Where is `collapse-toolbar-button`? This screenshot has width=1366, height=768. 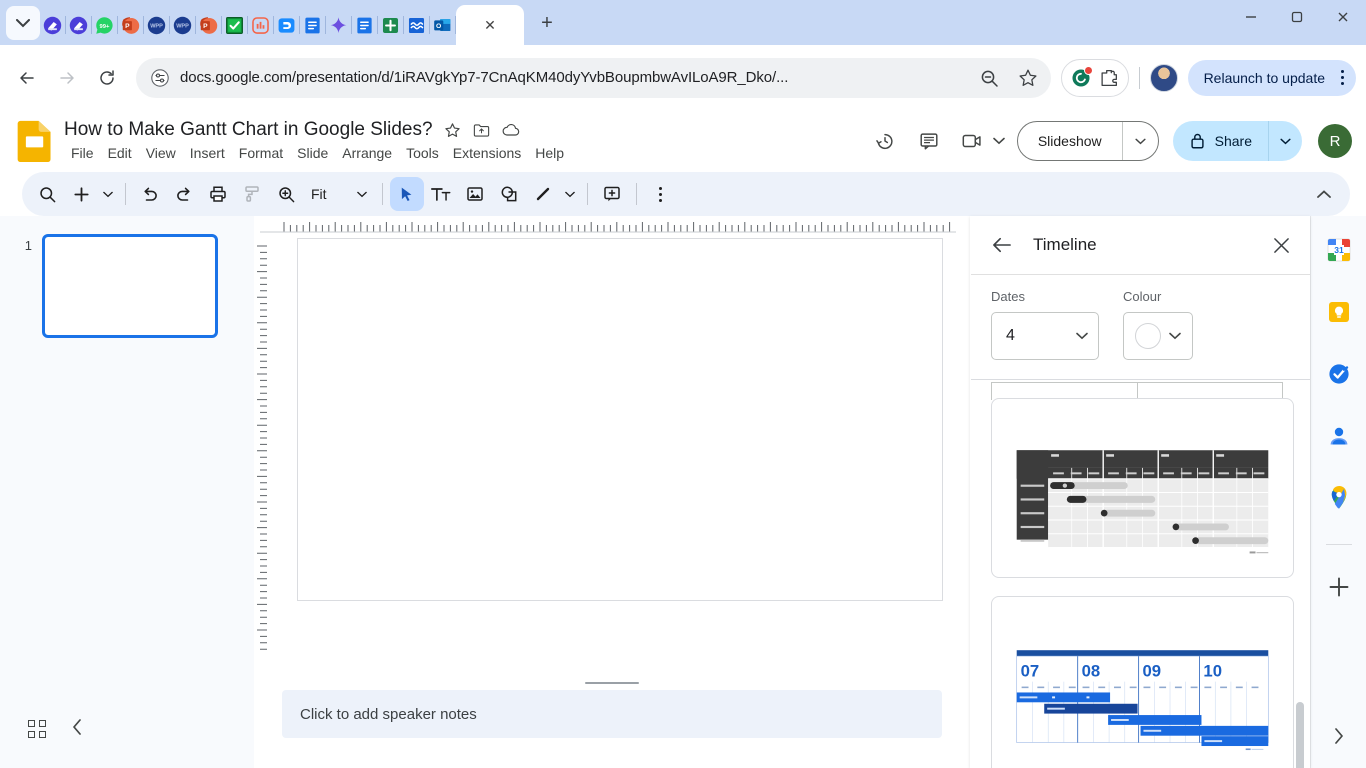 collapse-toolbar-button is located at coordinates (1324, 194).